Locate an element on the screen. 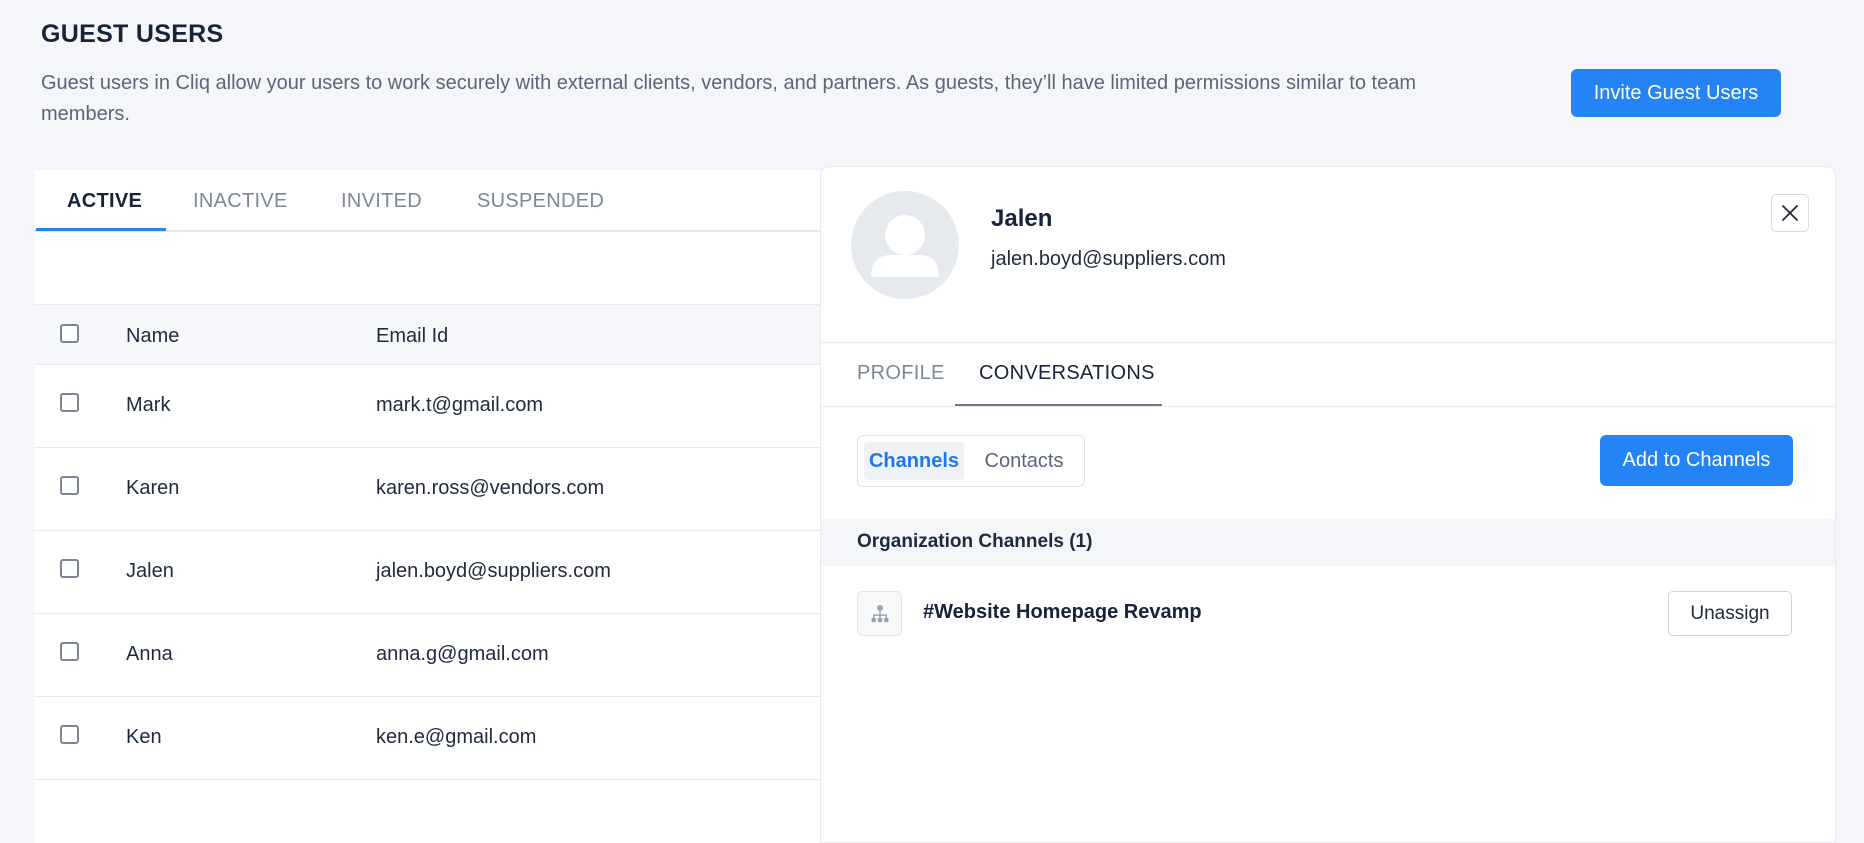 This screenshot has width=1864, height=843. status-tabs: ACTIVE INACTIVE INVITED SUSPENDED is located at coordinates (427, 201).